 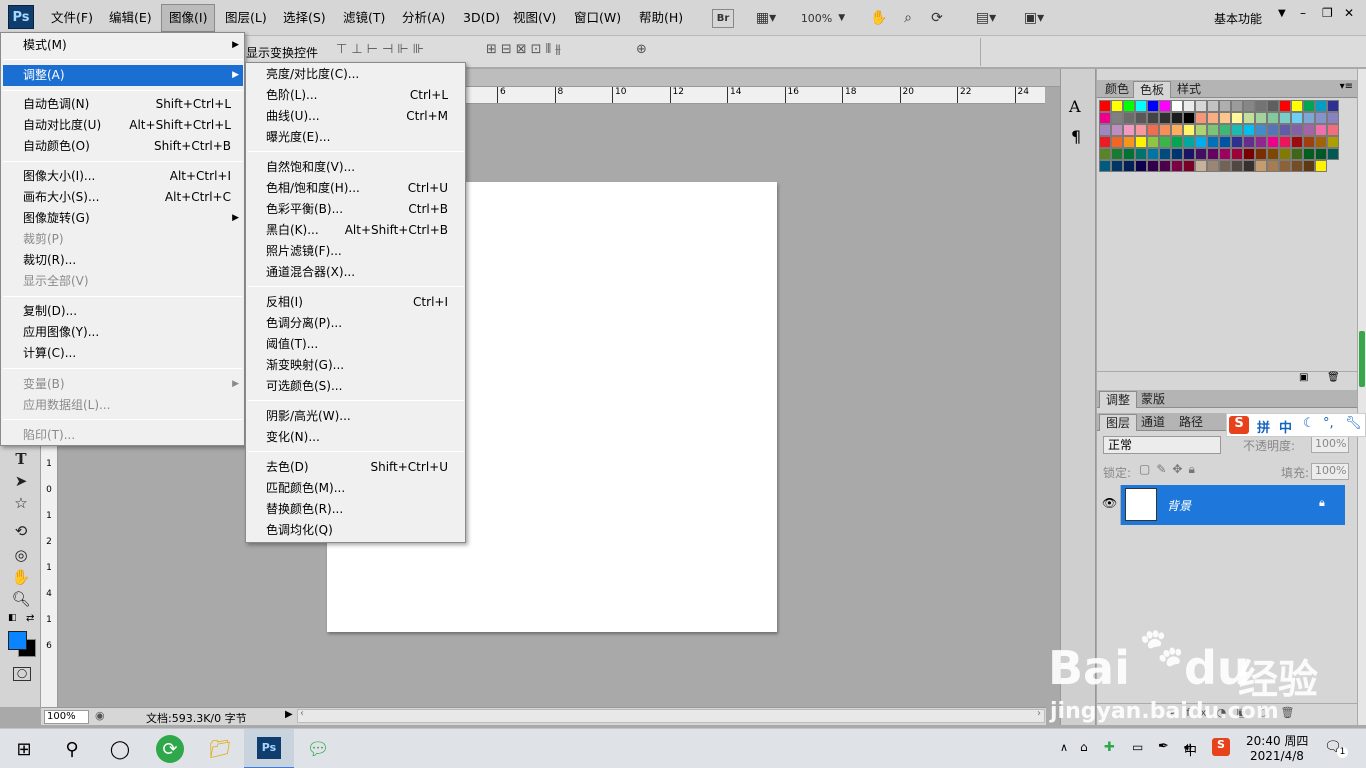 What do you see at coordinates (123, 176) in the screenshot?
I see `image-menu-item: 图像大小(I)... Alt+Ctrl+I` at bounding box center [123, 176].